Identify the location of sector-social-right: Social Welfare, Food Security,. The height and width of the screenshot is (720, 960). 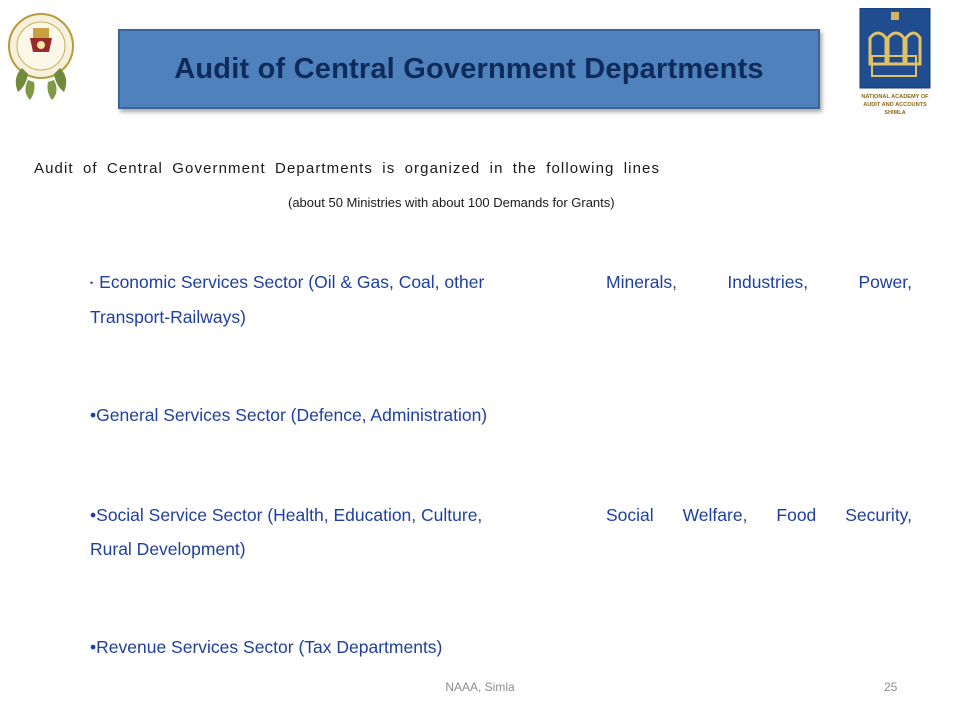
(759, 515).